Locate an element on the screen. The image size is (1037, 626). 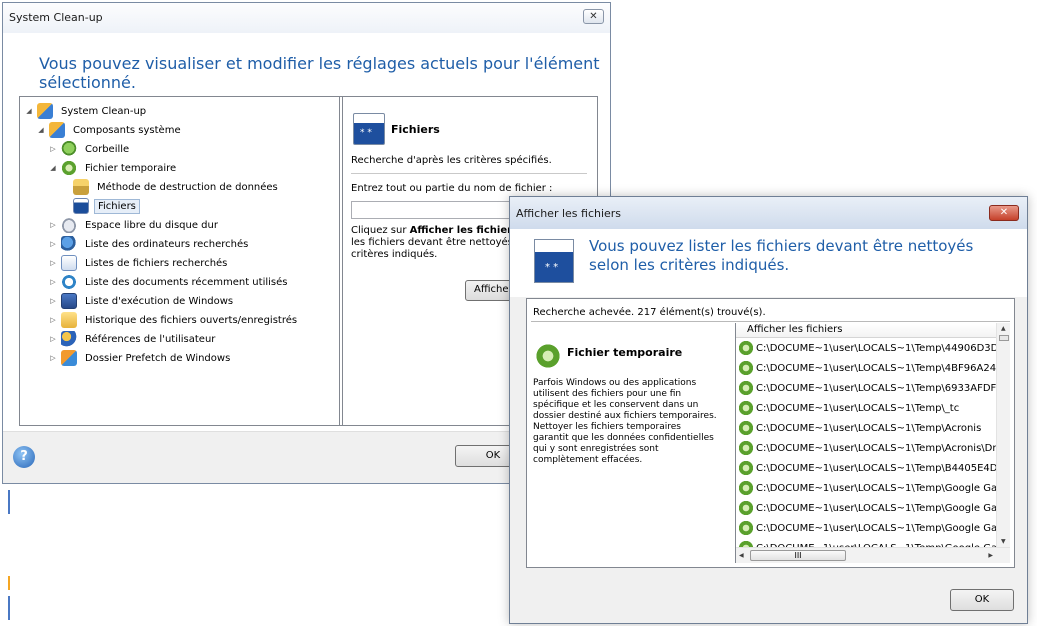
file-row: C:\DOCUME~1\user\LOCALS~1\Temp\4BF96A24F is located at coordinates (873, 368).